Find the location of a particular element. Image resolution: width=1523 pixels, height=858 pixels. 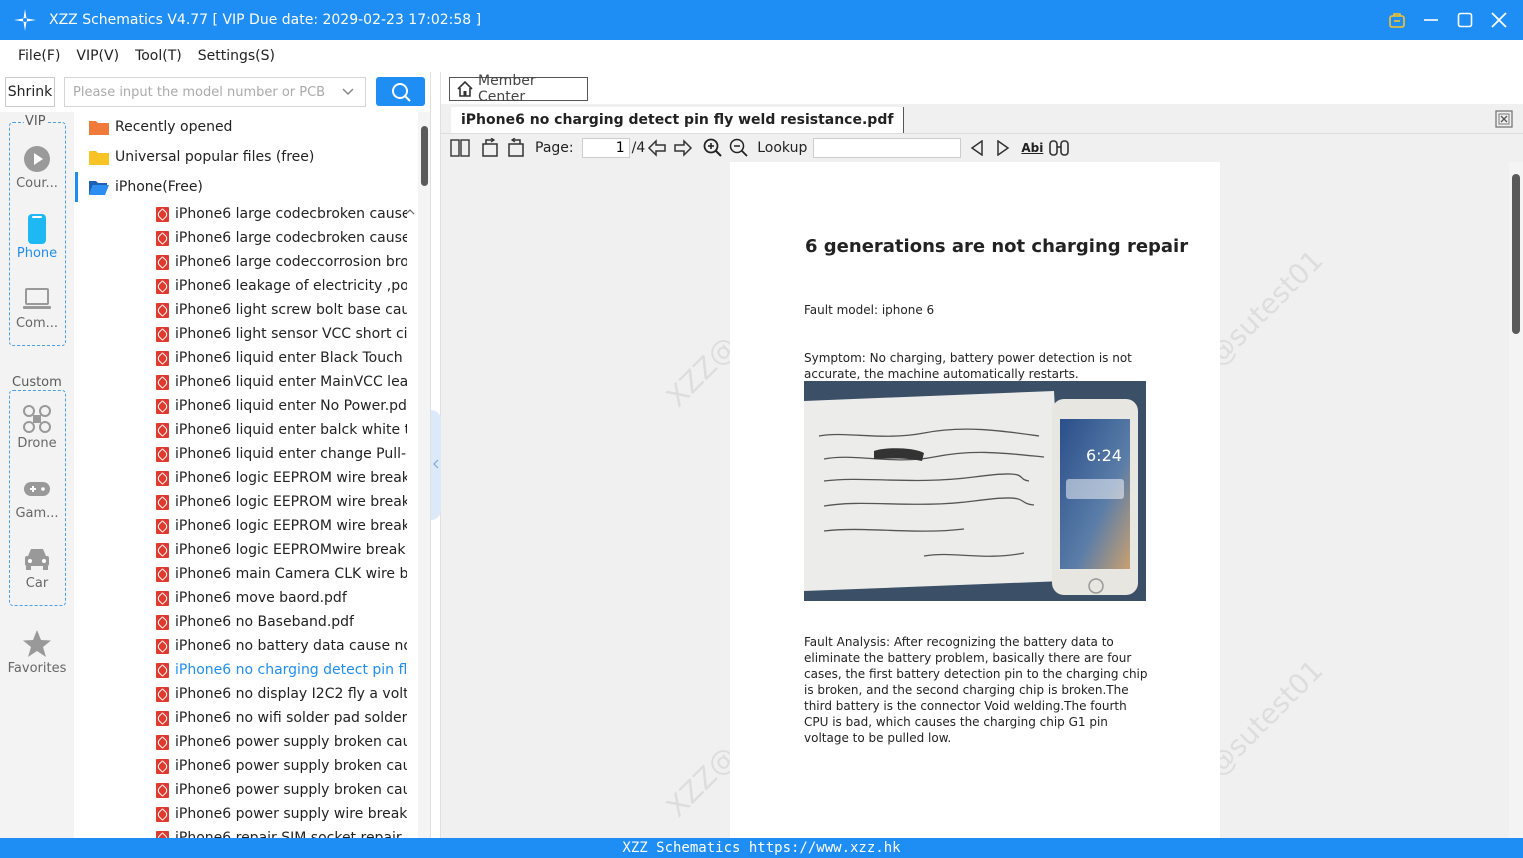

file-tree-item: iPhone6 no wifi solder pad solder is located at coordinates (246, 718).